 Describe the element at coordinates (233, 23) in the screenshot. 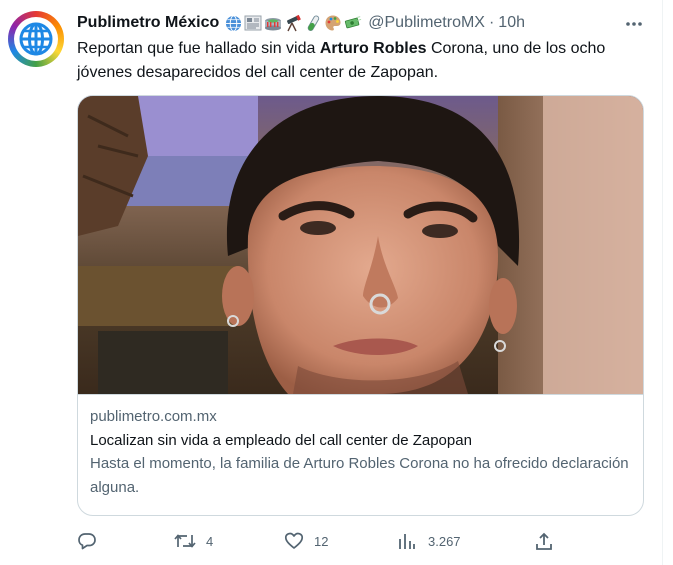

I see `globe-icon` at that location.